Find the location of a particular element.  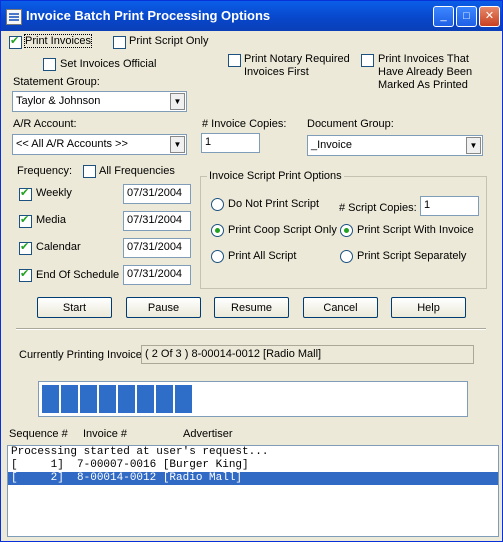

frequency-end-of-schedule-date: 07/31/2004 is located at coordinates (157, 275).